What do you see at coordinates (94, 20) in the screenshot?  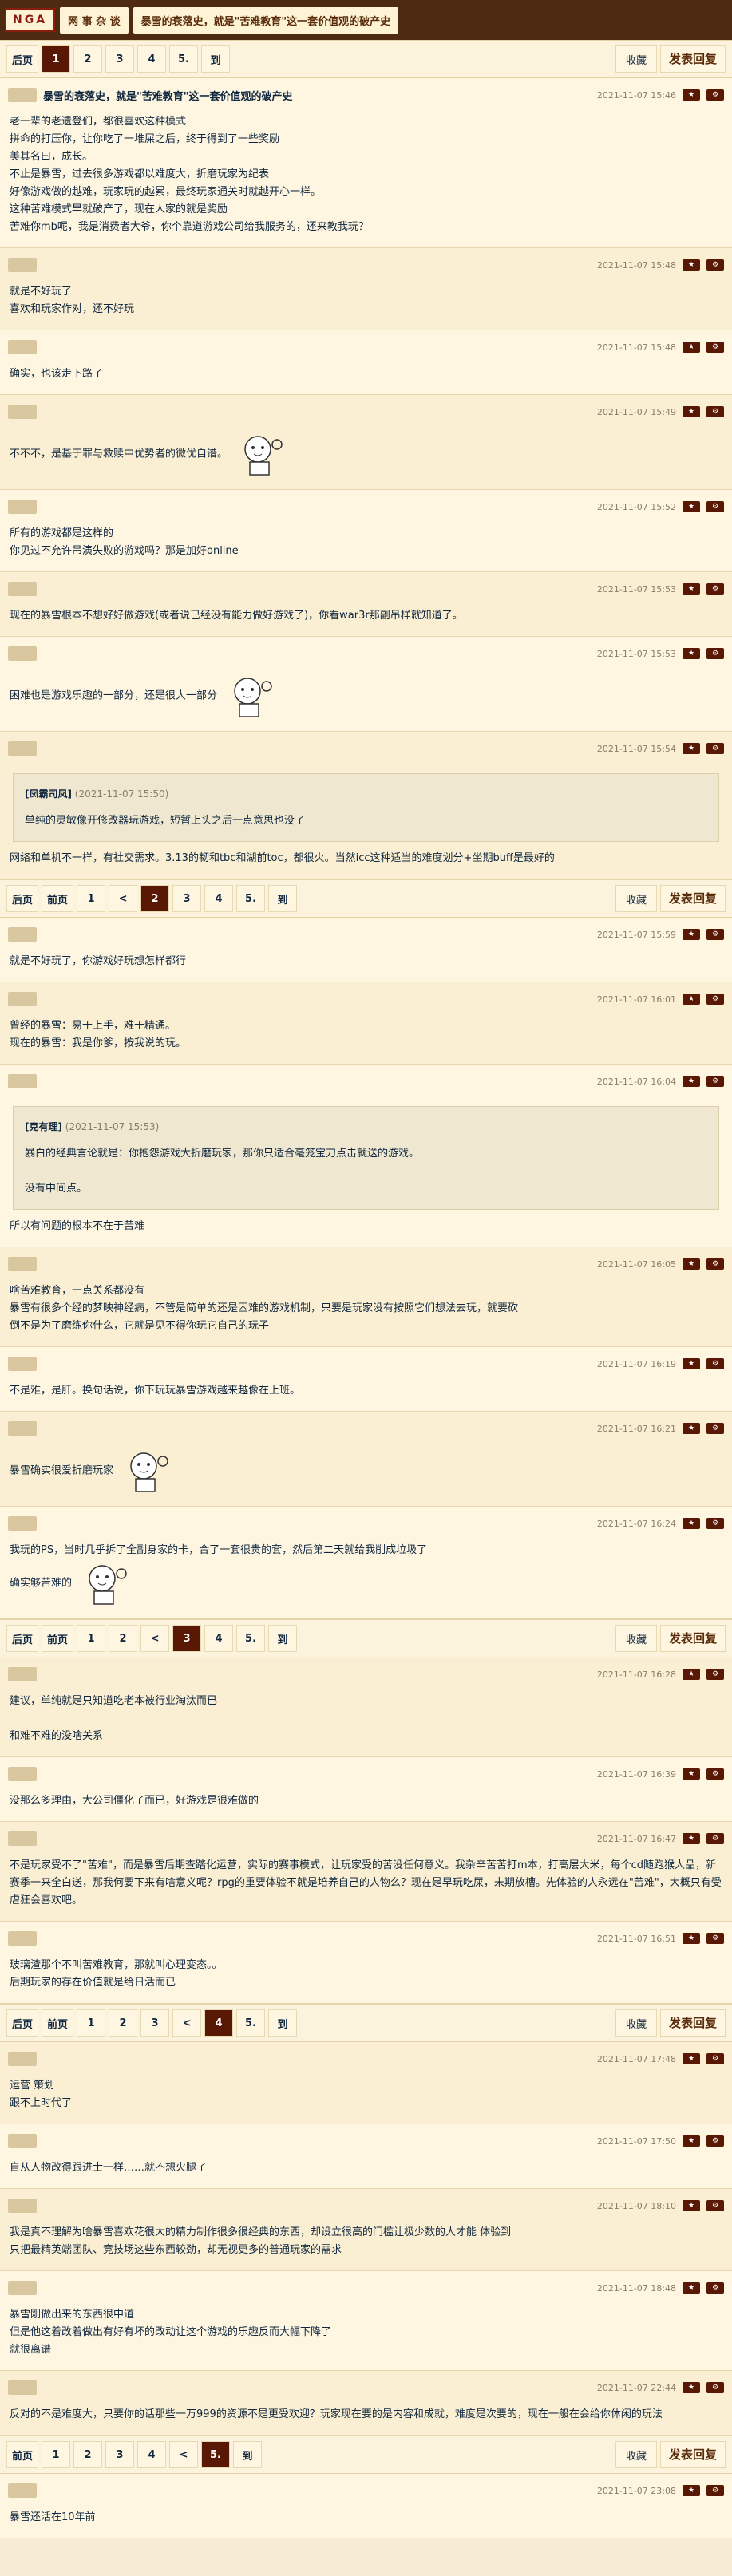 I see `breadcrumb-board: 网 事 杂 谈` at bounding box center [94, 20].